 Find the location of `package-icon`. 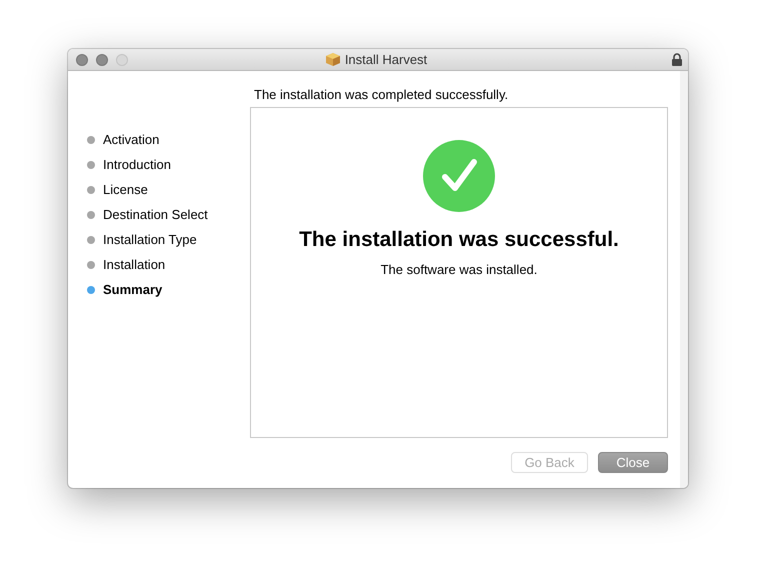

package-icon is located at coordinates (332, 59).